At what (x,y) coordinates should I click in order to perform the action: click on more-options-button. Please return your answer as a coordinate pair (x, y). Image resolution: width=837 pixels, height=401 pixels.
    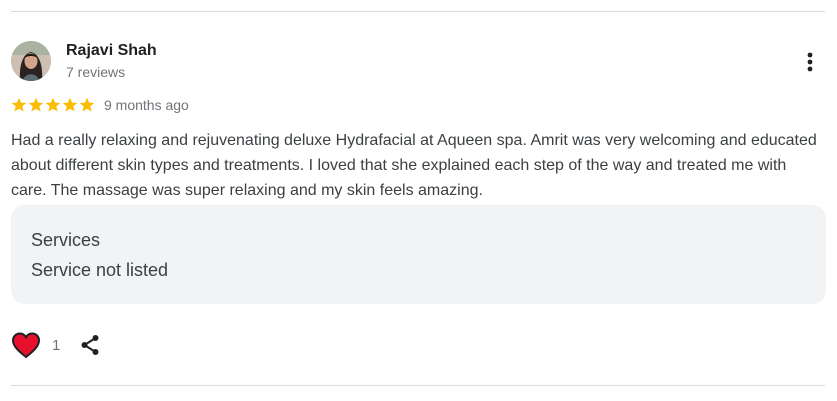
    Looking at the image, I should click on (810, 62).